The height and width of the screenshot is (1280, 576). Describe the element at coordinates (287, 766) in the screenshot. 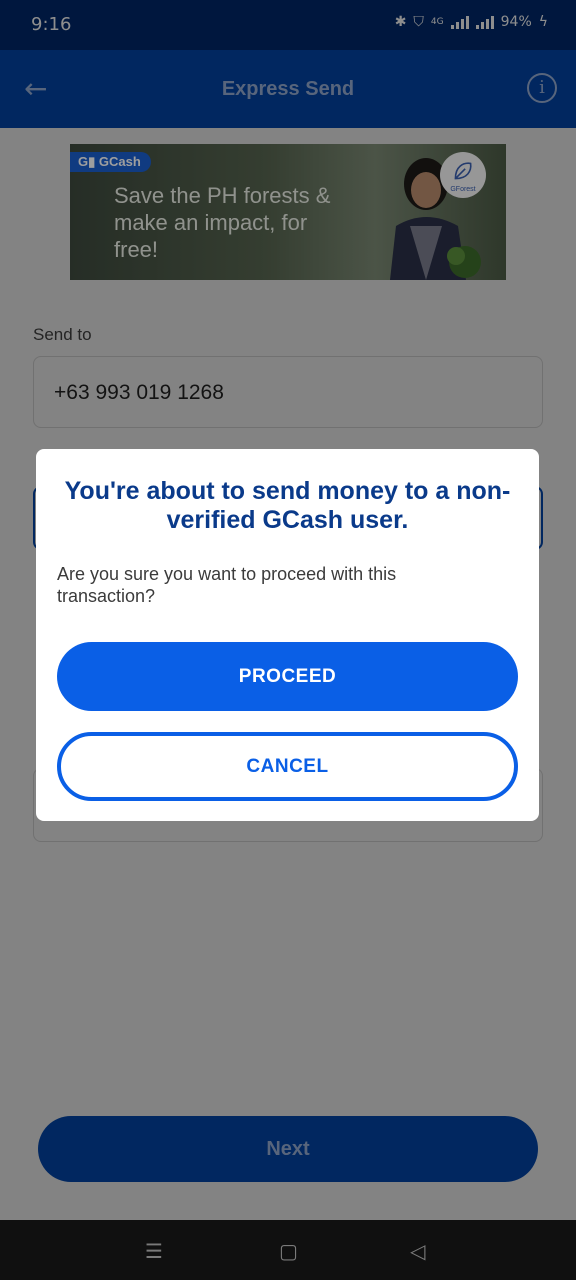

I see `cancel-button: CANCEL` at that location.